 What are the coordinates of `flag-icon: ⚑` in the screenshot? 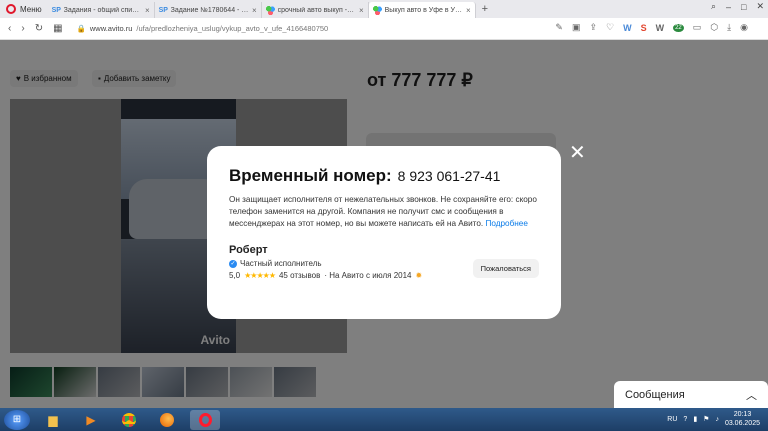 It's located at (706, 419).